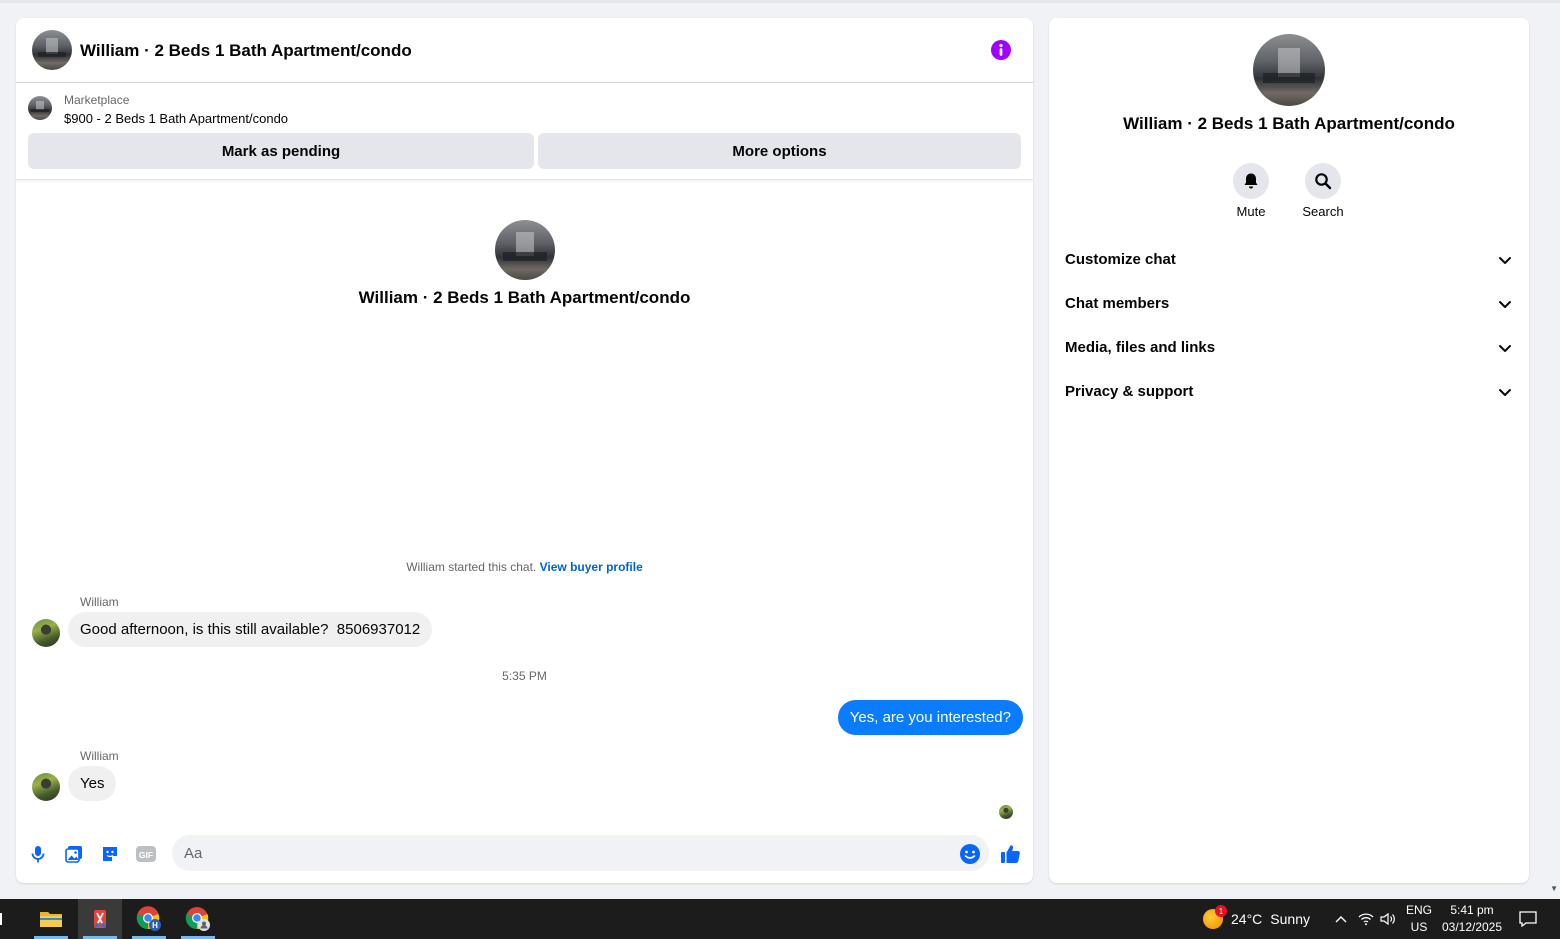 The height and width of the screenshot is (939, 1560). I want to click on conversation-avatar, so click(52, 50).